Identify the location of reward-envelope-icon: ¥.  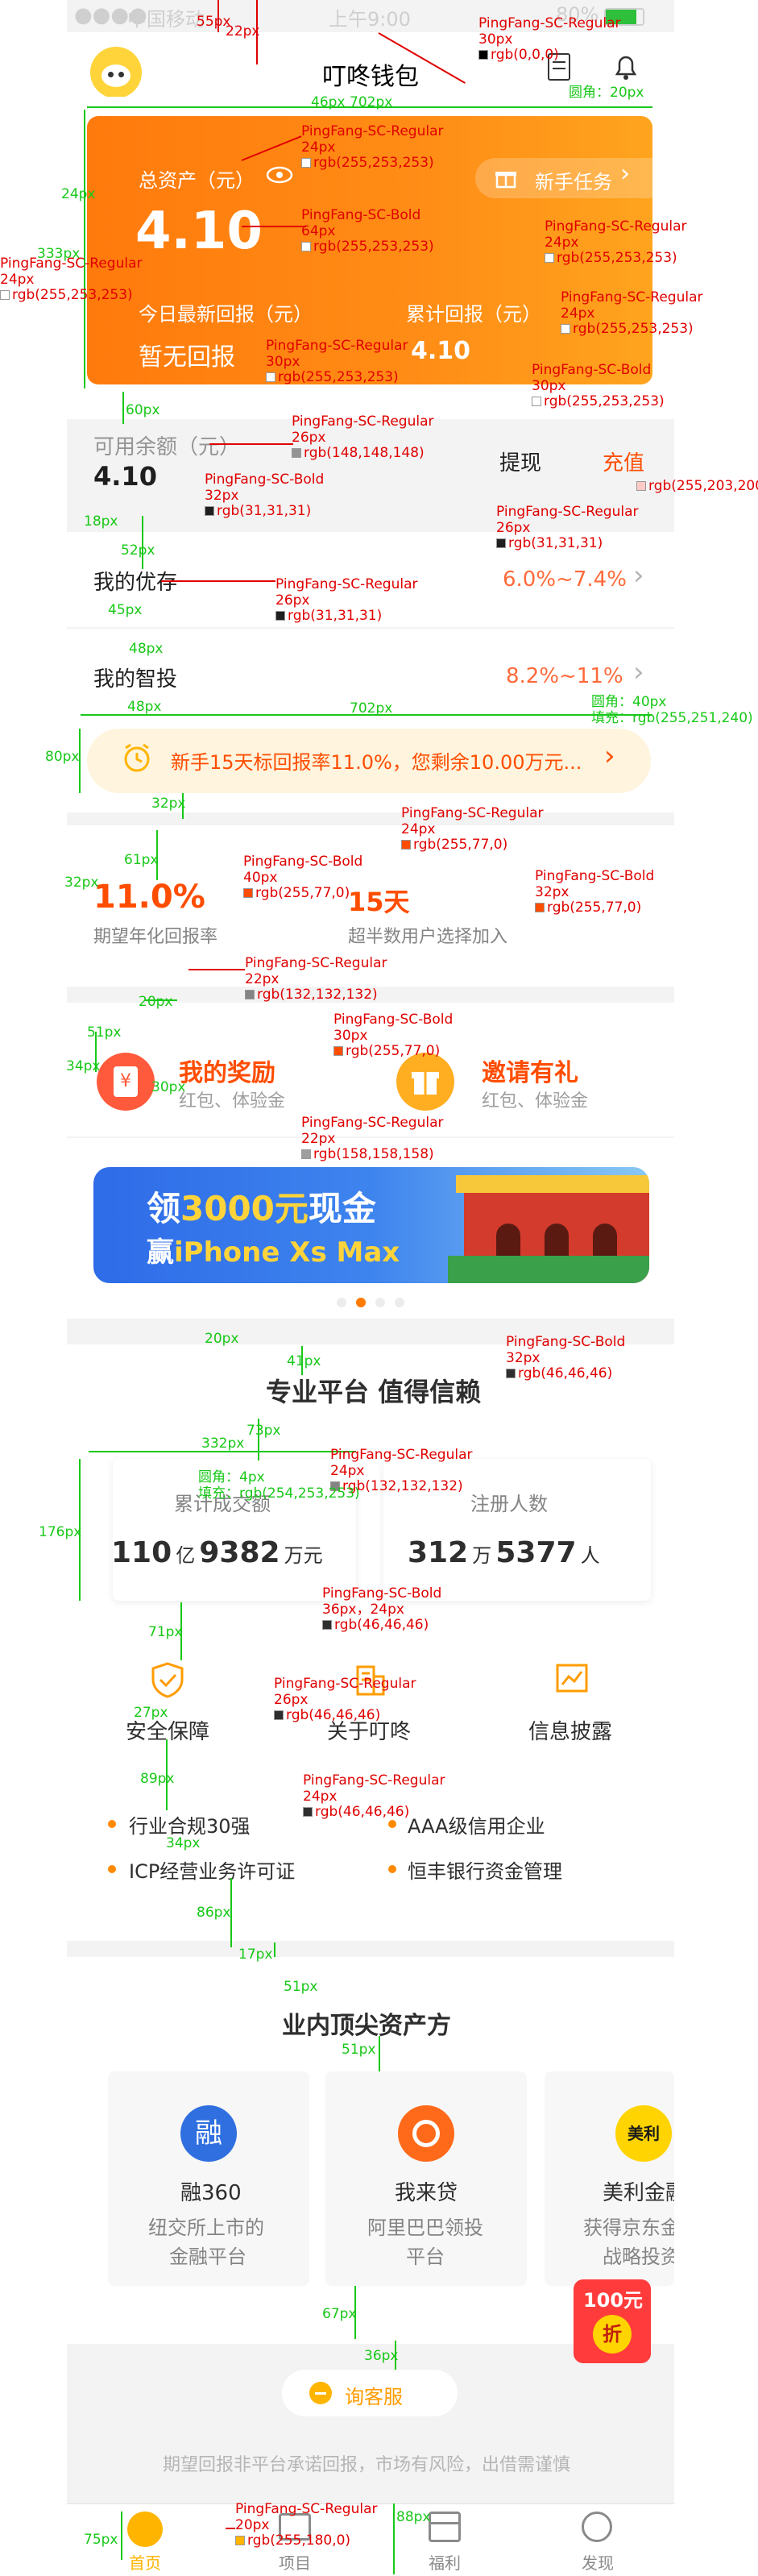
(126, 1082).